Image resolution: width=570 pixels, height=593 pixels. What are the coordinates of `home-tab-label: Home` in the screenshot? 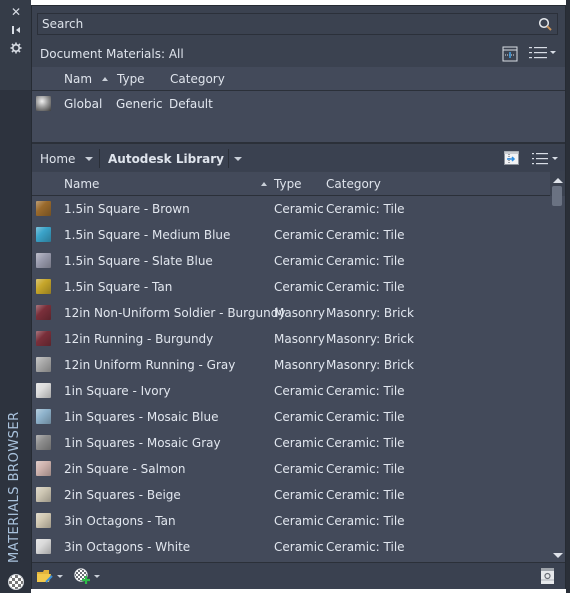 It's located at (58, 158).